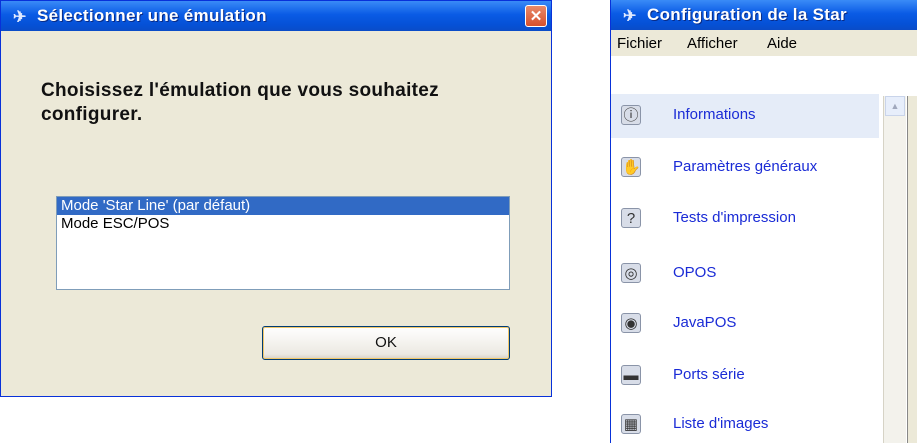 This screenshot has width=917, height=447. I want to click on dialog-titlebar: ✈ Sélectionner une émulation ✕, so click(276, 16).